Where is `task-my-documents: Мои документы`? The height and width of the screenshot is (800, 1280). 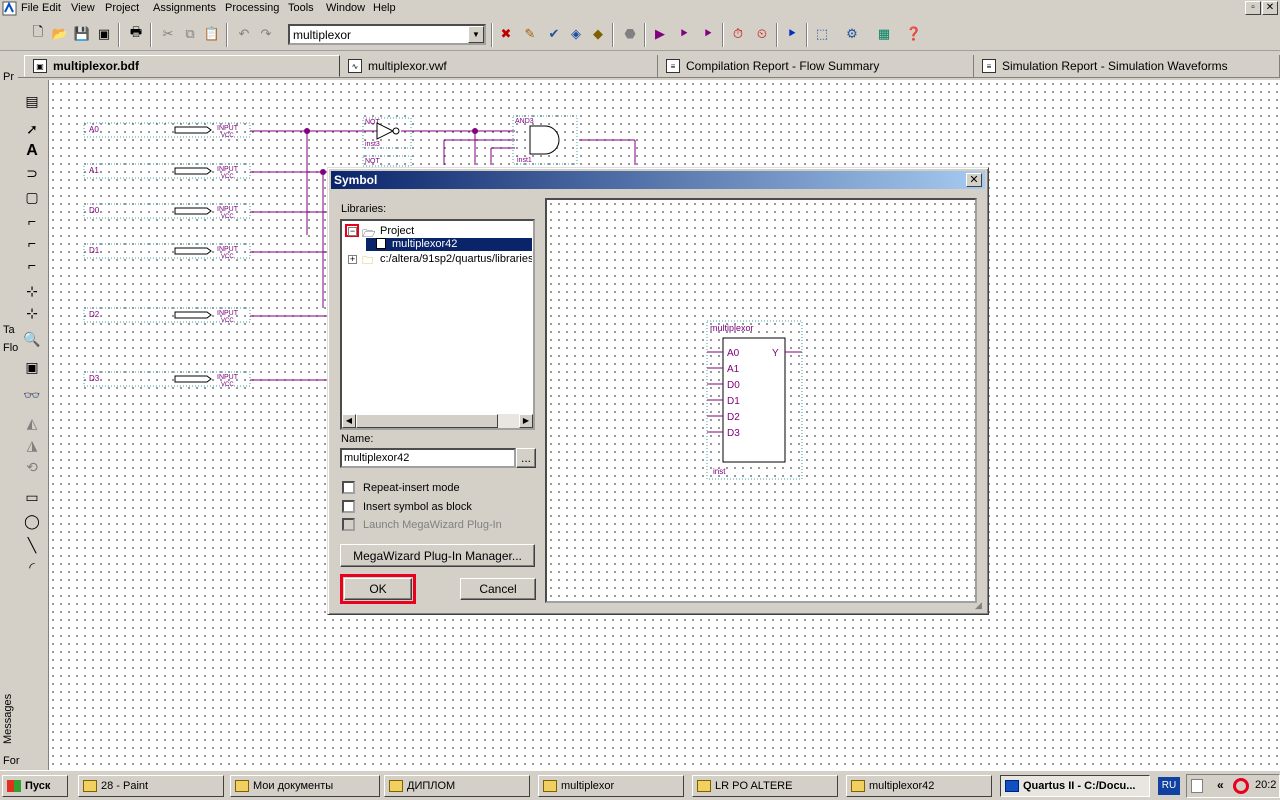
task-my-documents: Мои документы is located at coordinates (305, 786).